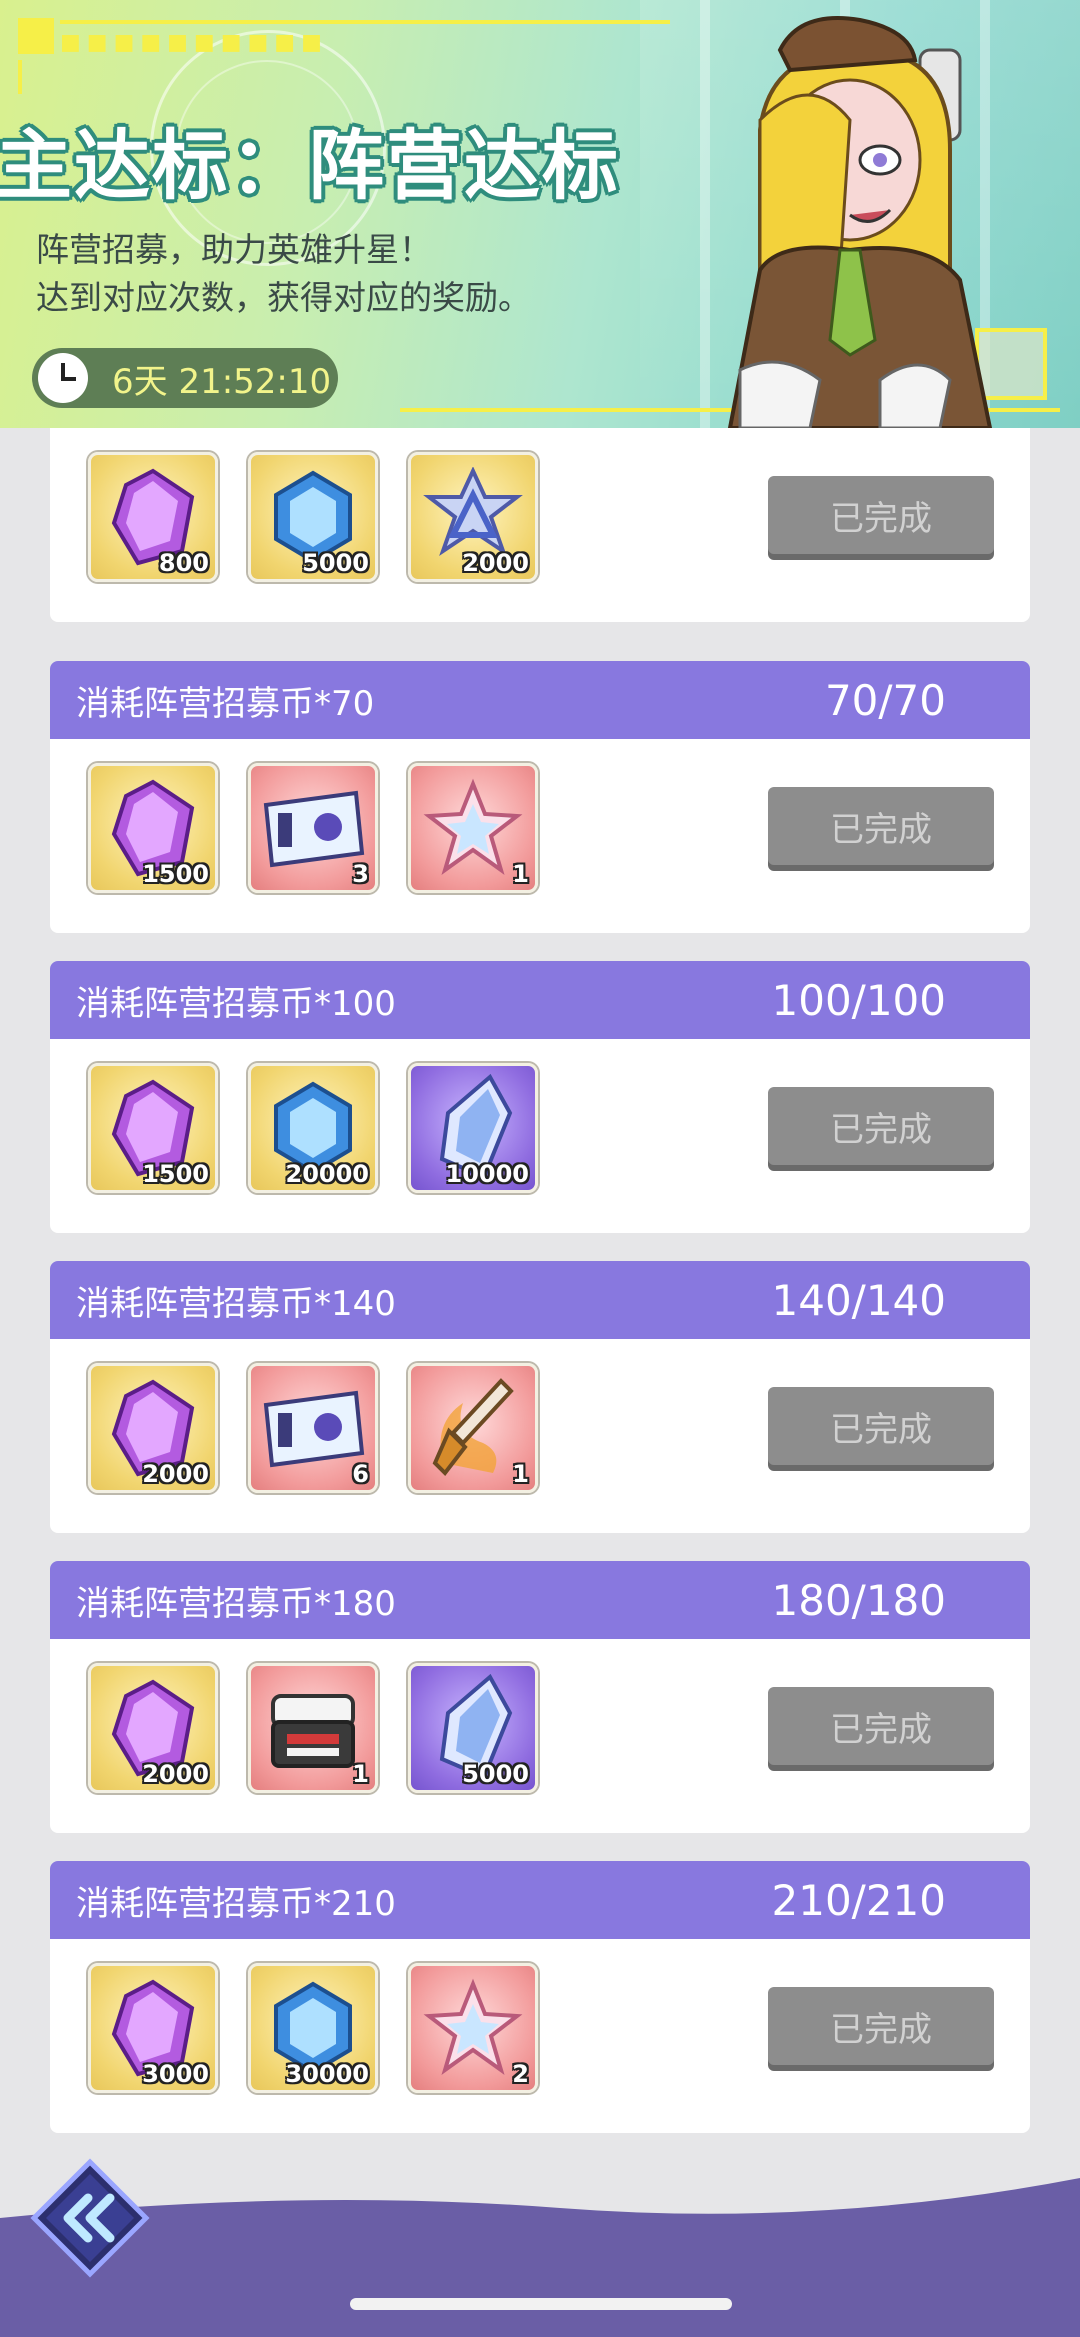  Describe the element at coordinates (540, 2257) in the screenshot. I see `footer-wave` at that location.